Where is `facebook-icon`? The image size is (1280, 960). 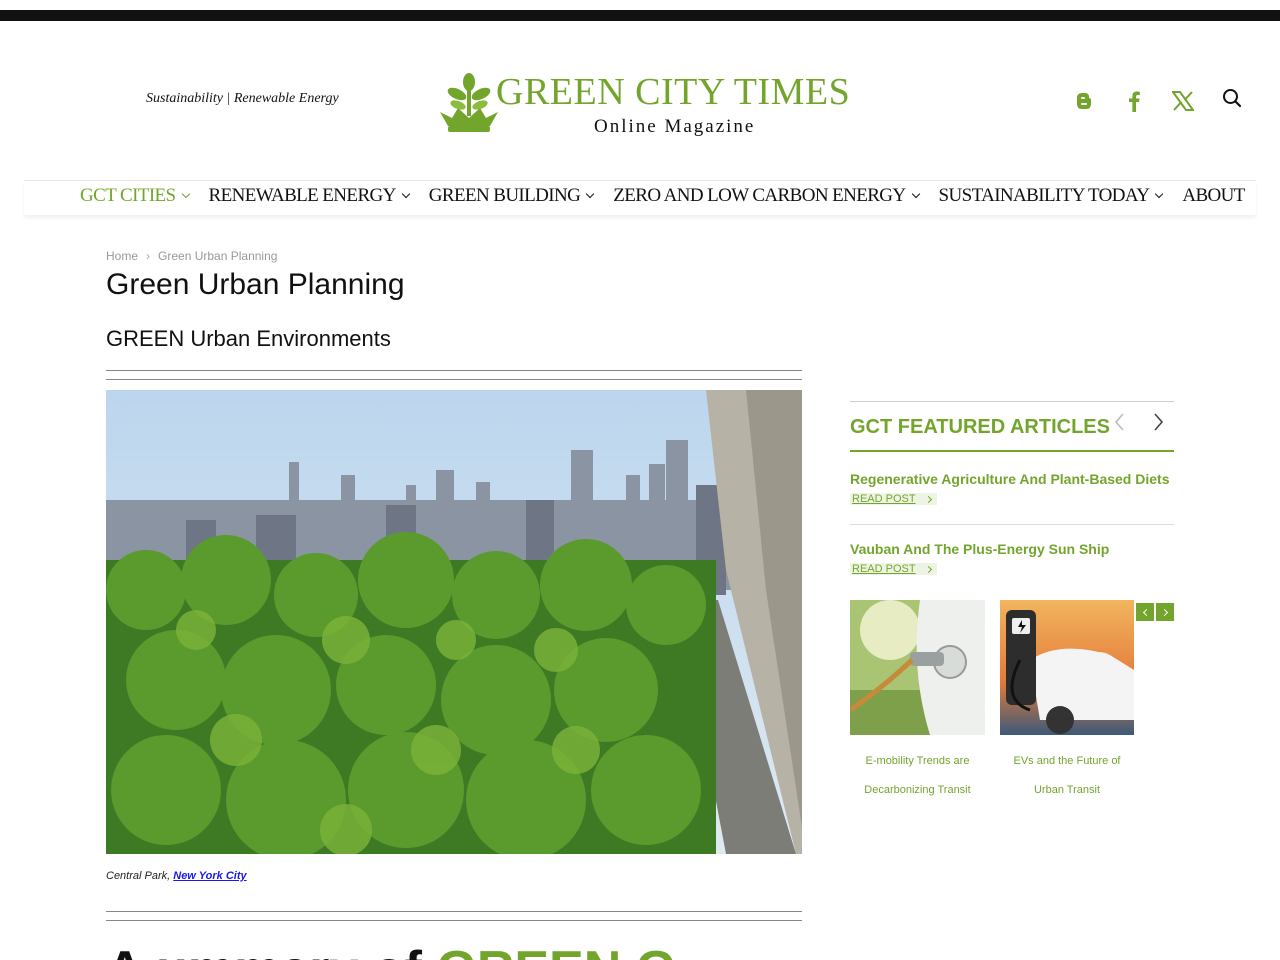
facebook-icon is located at coordinates (1134, 101).